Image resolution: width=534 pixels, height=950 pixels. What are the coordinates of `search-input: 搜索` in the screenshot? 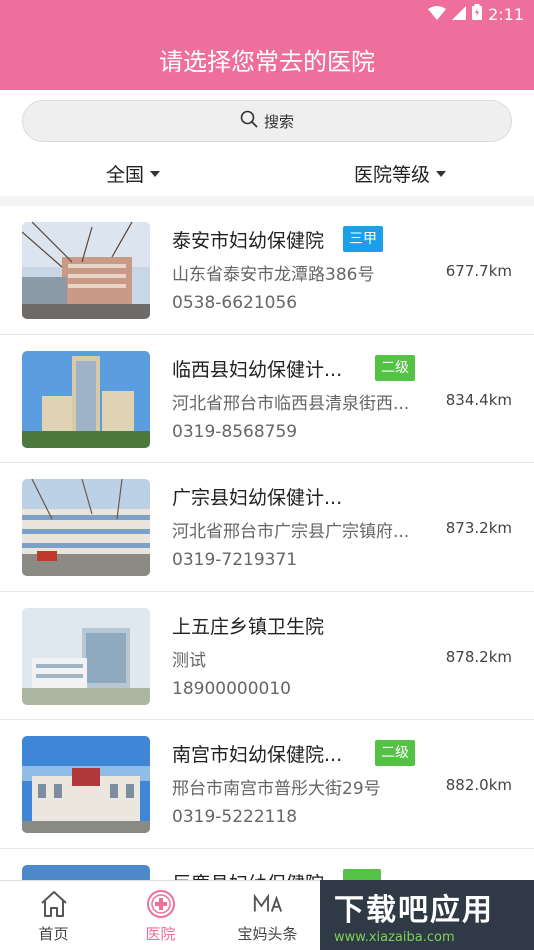 It's located at (267, 121).